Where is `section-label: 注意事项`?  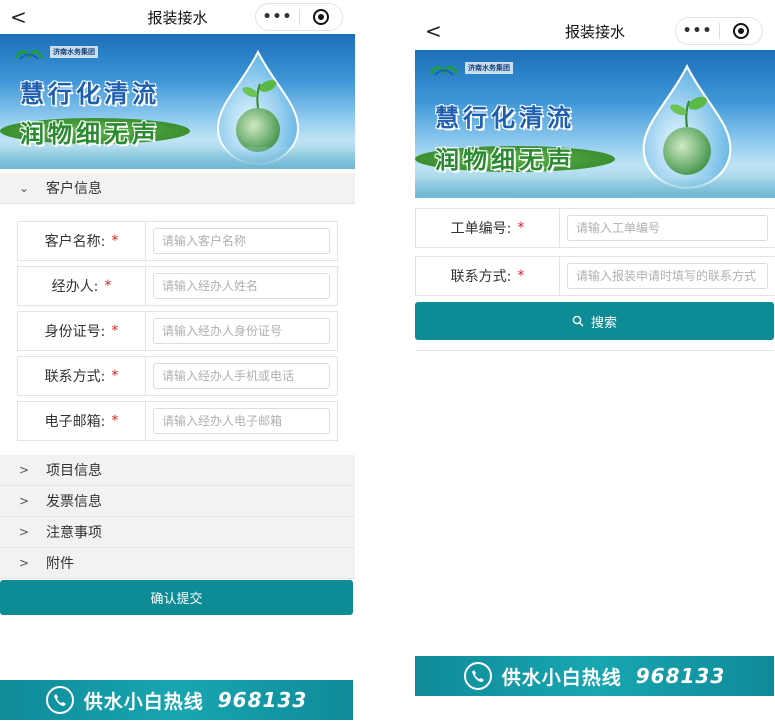 section-label: 注意事项 is located at coordinates (74, 533).